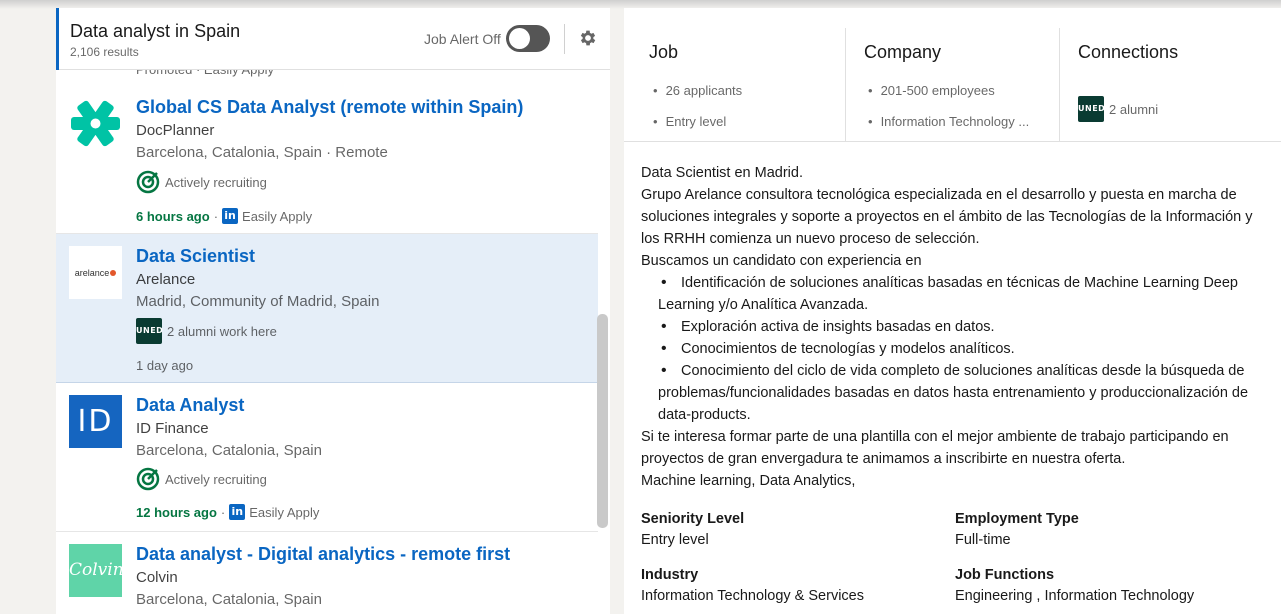 This screenshot has width=1281, height=614. Describe the element at coordinates (1075, 596) in the screenshot. I see `job-functions-value: Engineering , Information Technology` at that location.